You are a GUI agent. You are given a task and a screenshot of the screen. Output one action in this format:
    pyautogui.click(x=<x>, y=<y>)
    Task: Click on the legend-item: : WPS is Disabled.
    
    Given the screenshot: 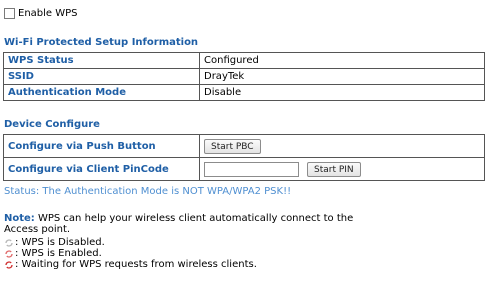 What is the action you would take?
    pyautogui.click(x=130, y=242)
    